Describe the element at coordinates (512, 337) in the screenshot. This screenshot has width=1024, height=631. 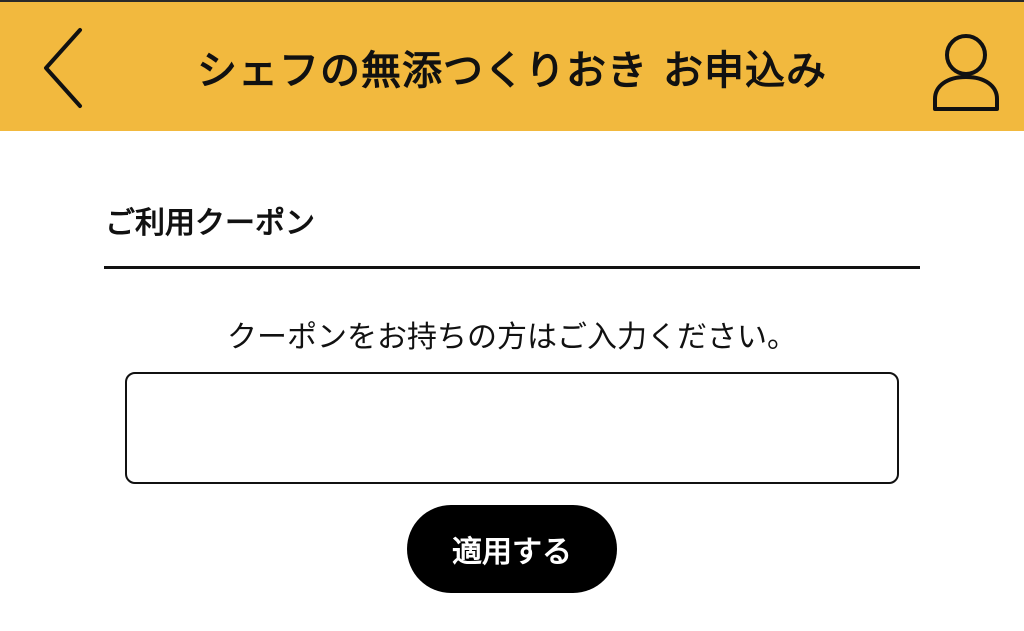
I see `coupon-instruction-text: クーポンをお持ちの方はご入力ください。` at that location.